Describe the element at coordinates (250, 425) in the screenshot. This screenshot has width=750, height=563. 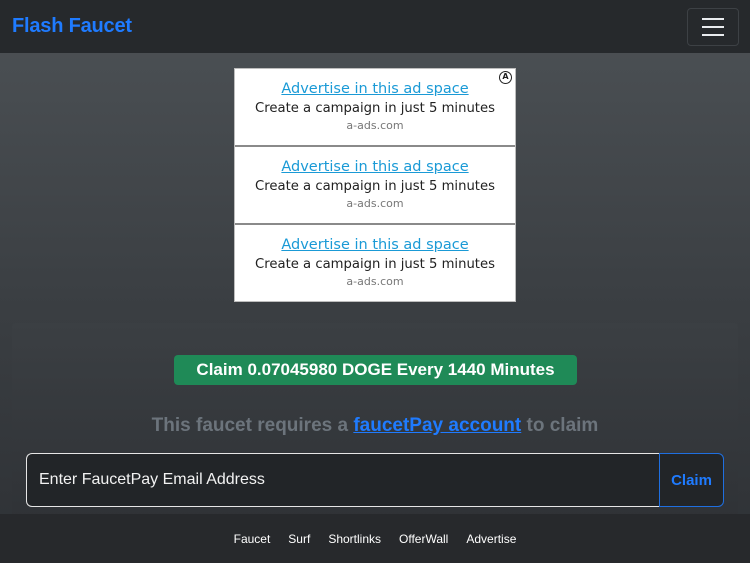
I see `requirement-text-before: This faucet requires a` at that location.